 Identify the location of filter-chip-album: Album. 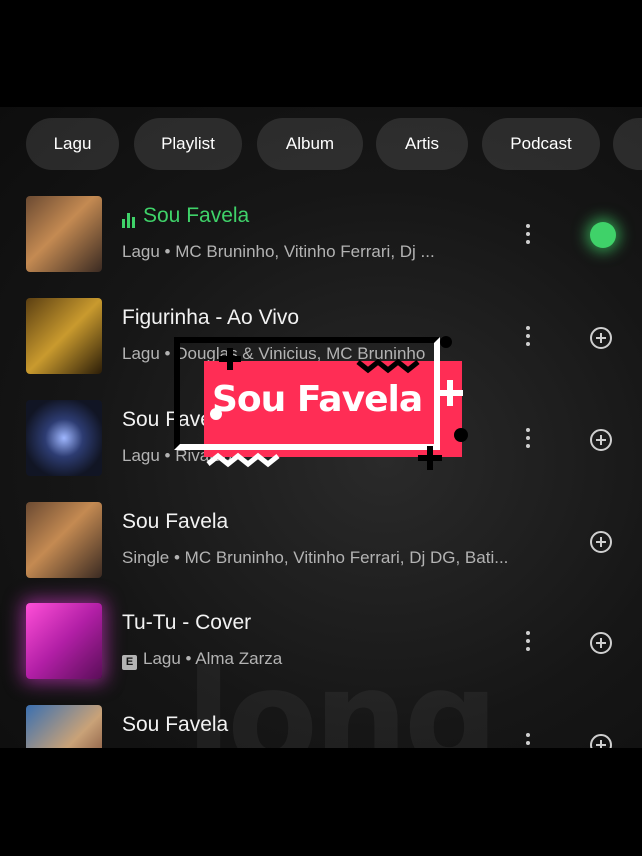
(310, 144).